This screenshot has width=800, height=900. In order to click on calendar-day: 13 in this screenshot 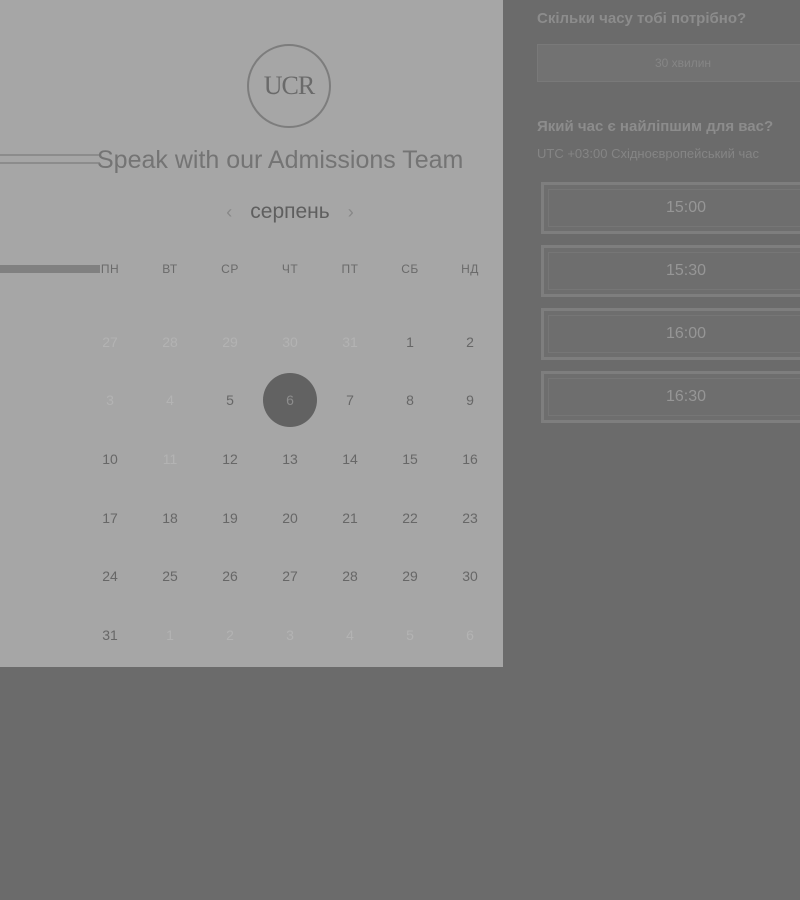, I will do `click(290, 459)`.